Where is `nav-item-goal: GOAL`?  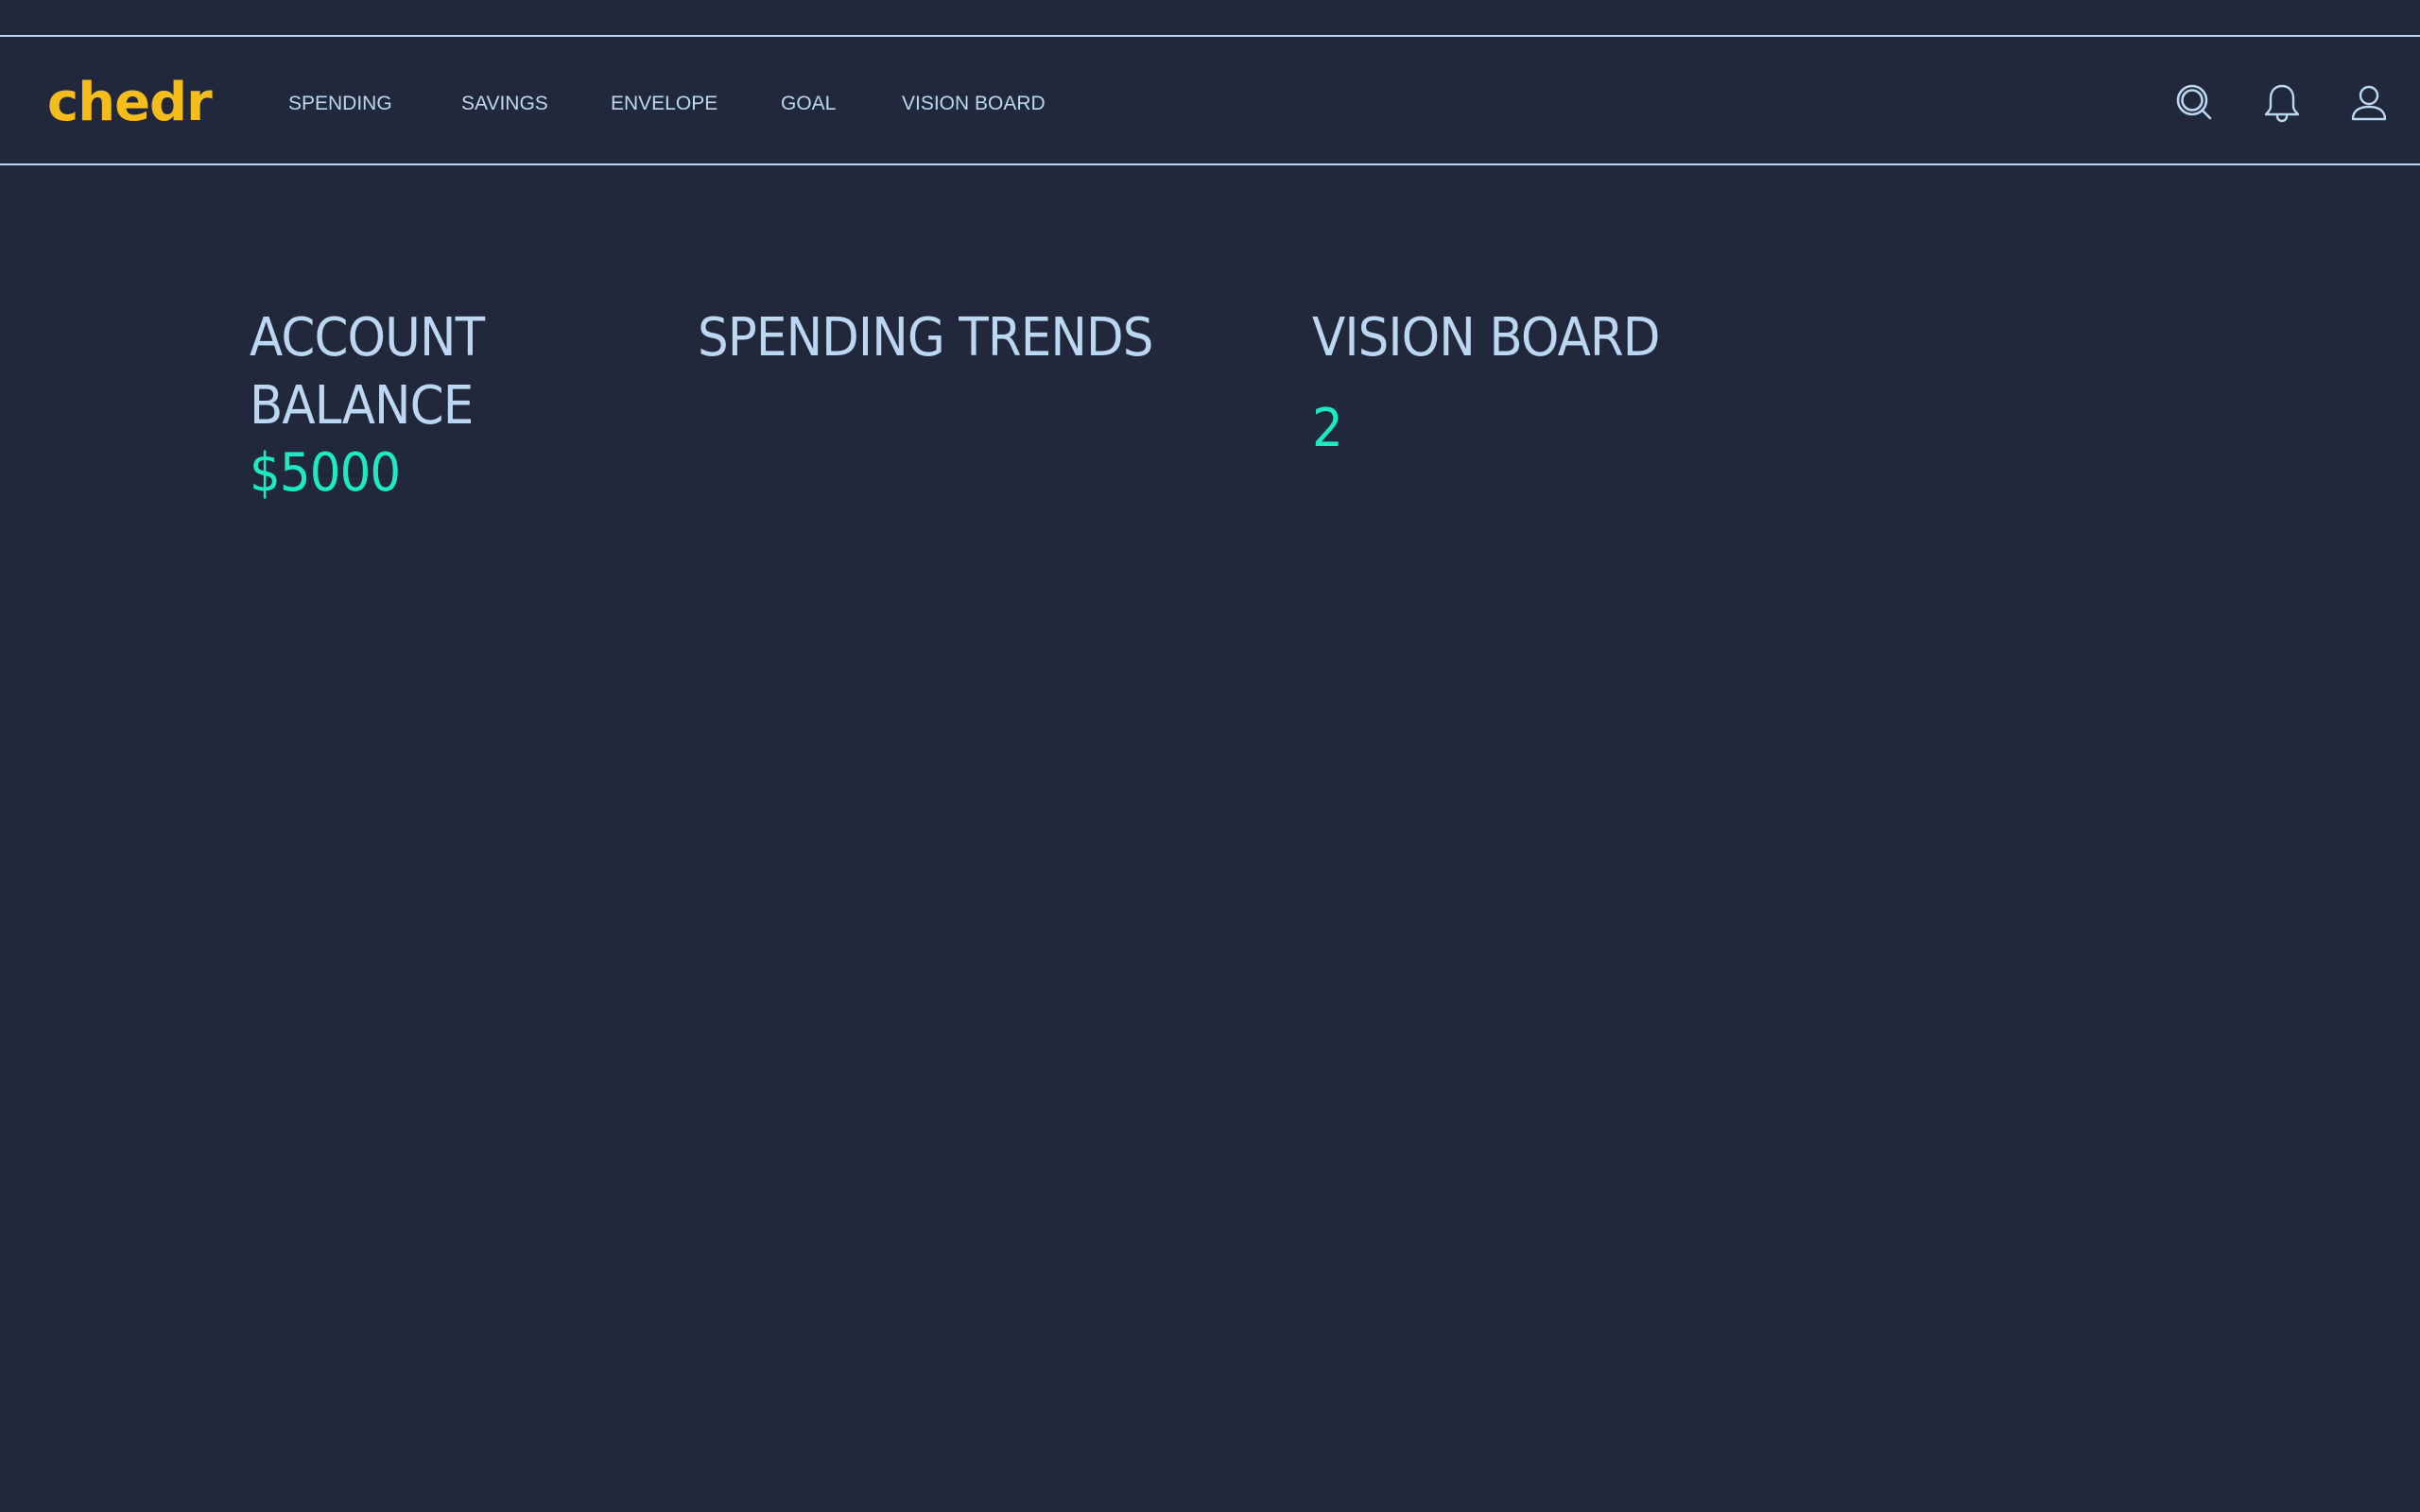
nav-item-goal: GOAL is located at coordinates (808, 104).